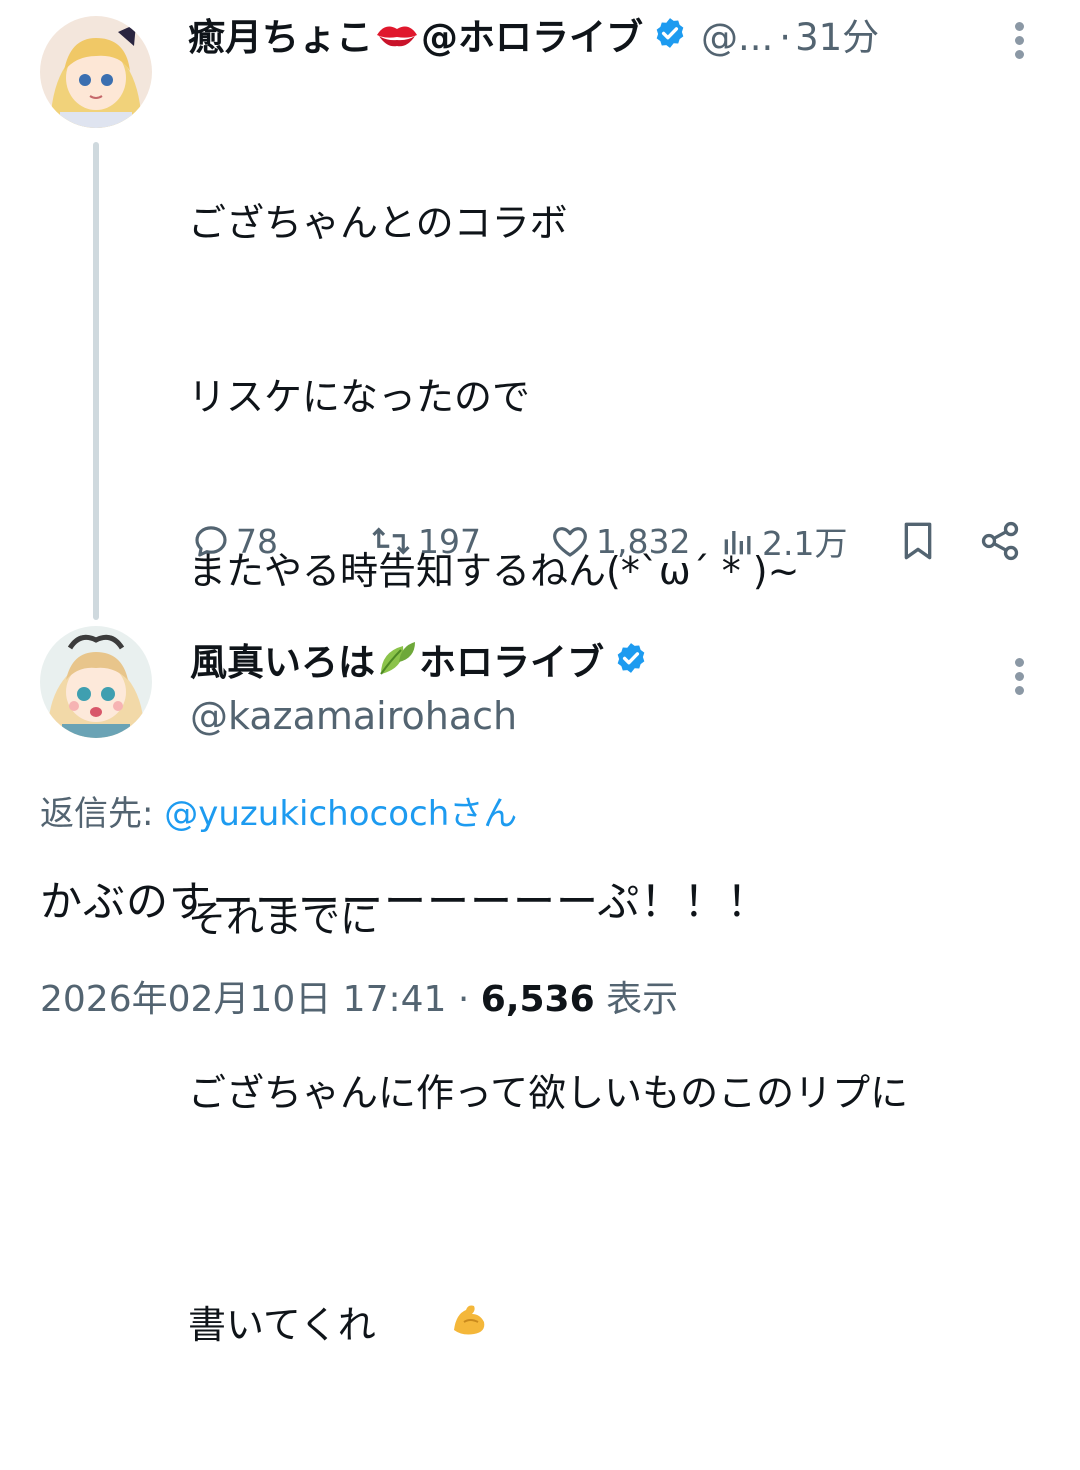 Image resolution: width=1080 pixels, height=1470 pixels. What do you see at coordinates (636, 999) in the screenshot?
I see `view-label: 表示` at bounding box center [636, 999].